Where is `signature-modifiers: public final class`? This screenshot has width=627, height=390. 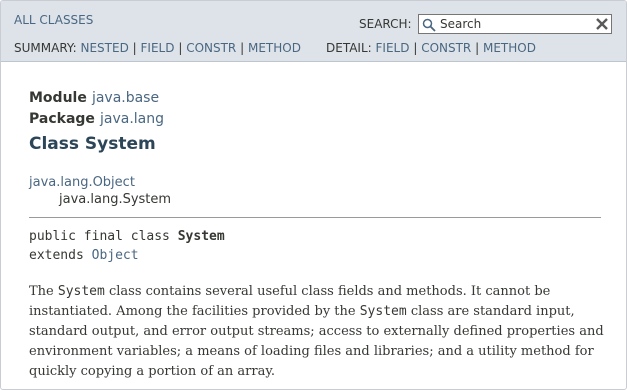 signature-modifiers: public final class is located at coordinates (99, 236).